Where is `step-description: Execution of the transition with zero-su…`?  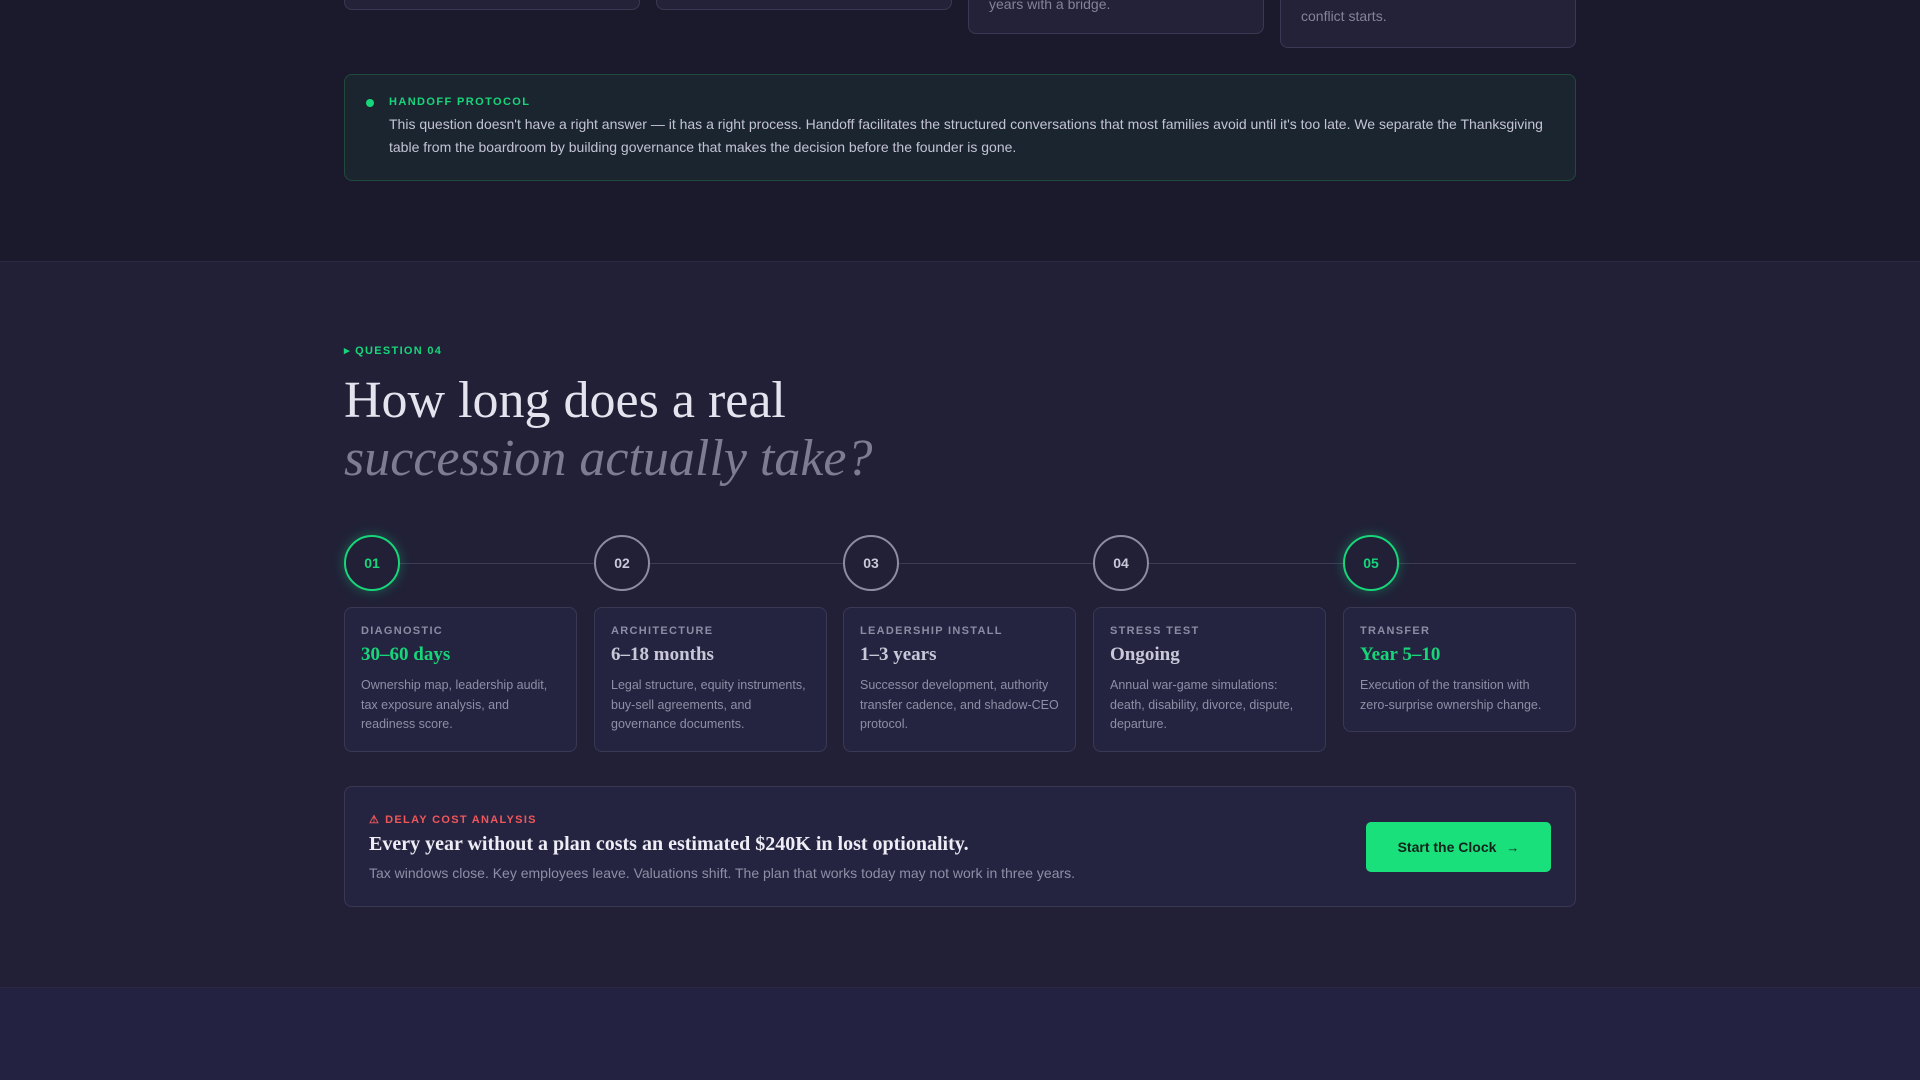
step-description: Execution of the transition with zero-su… is located at coordinates (1451, 695).